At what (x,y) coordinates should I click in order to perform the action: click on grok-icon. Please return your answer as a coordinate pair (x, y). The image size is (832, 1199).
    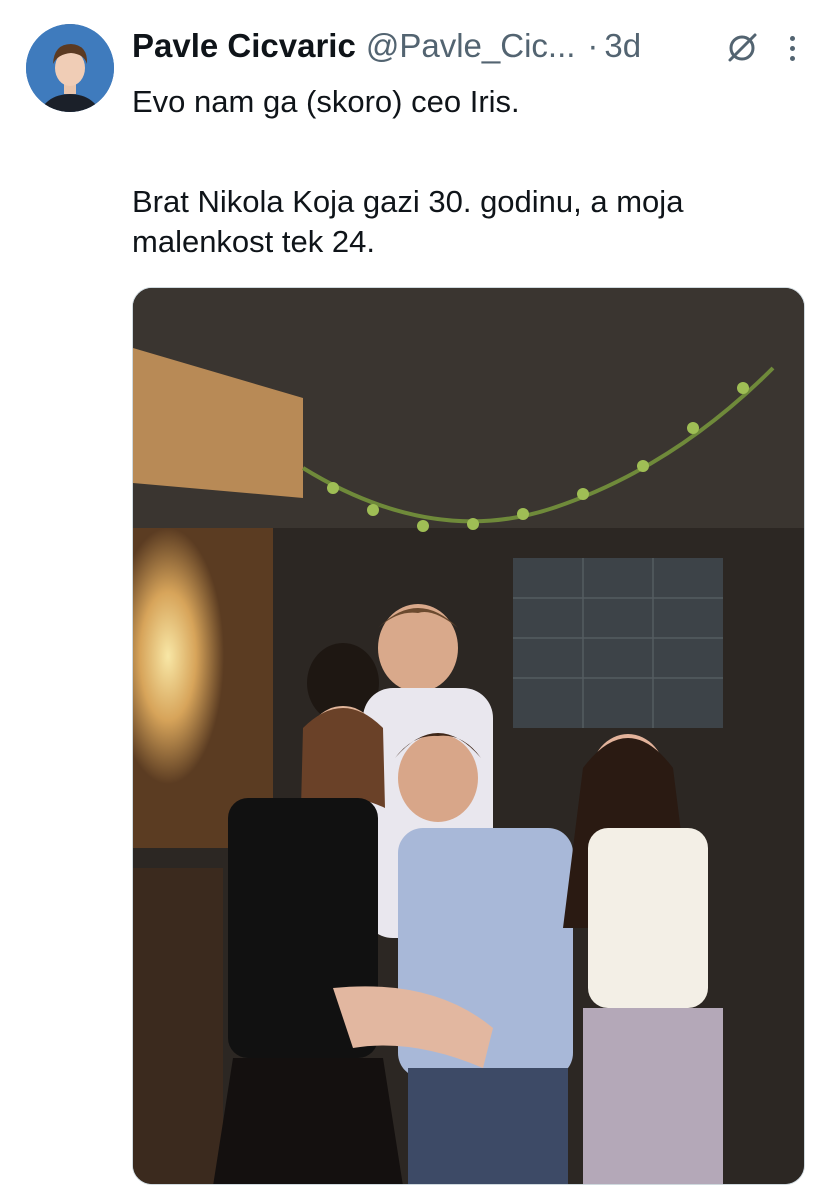
    Looking at the image, I should click on (742, 48).